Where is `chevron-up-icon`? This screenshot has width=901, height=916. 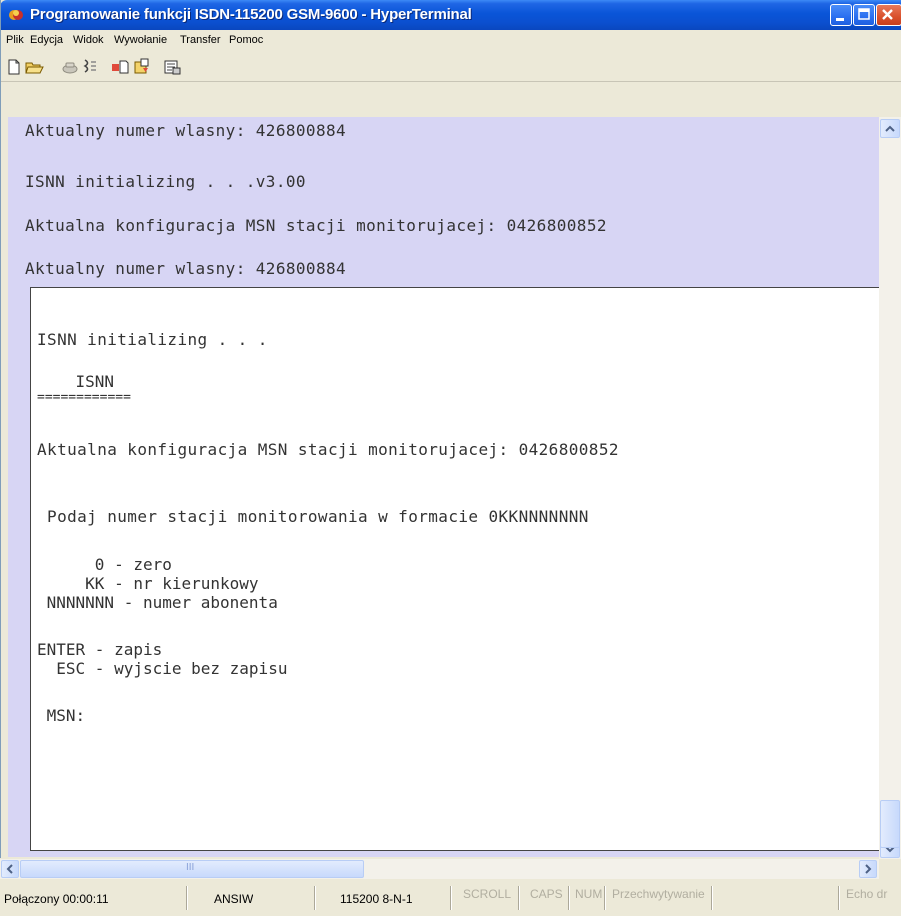
chevron-up-icon is located at coordinates (890, 128).